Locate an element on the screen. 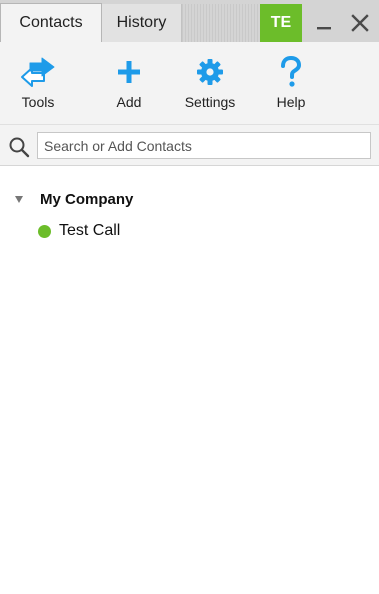 Image resolution: width=379 pixels, height=594 pixels. avatar-initials: TE is located at coordinates (281, 22).